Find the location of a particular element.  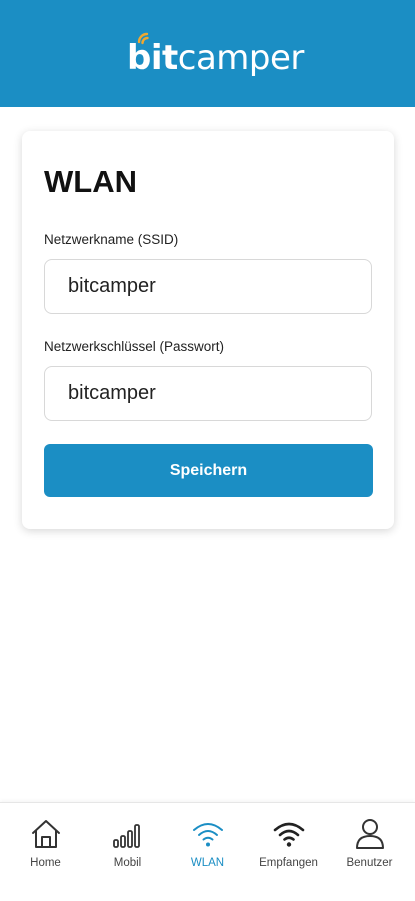

password-label: Netzwerkschlüssel (Passwort) is located at coordinates (134, 346).